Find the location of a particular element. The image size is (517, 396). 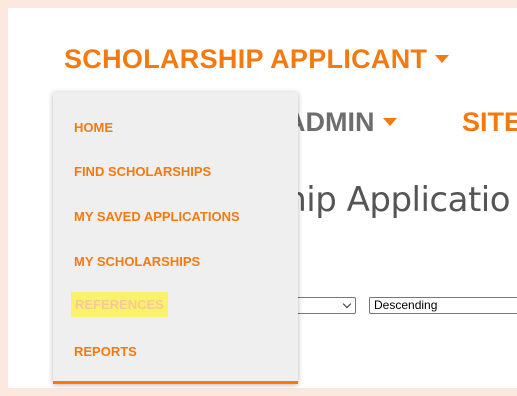

menu-item-home: HOME is located at coordinates (93, 127).